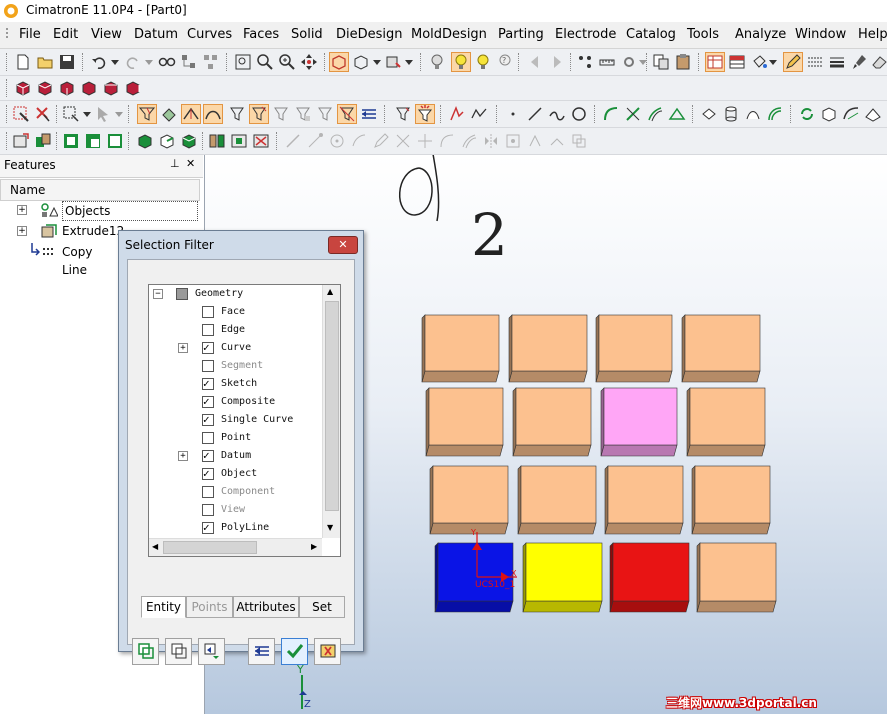  What do you see at coordinates (343, 245) in the screenshot?
I see `dialog-close-button: ✕` at bounding box center [343, 245].